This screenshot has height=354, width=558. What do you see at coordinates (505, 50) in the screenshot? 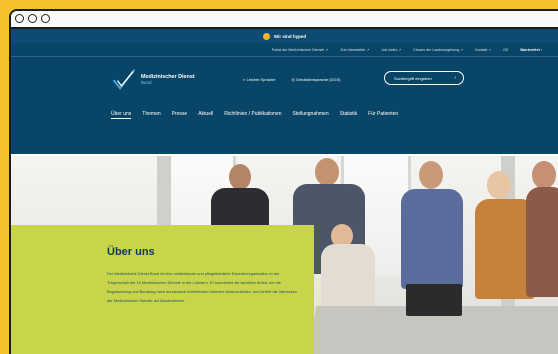
I see `language-switch: DE` at bounding box center [505, 50].